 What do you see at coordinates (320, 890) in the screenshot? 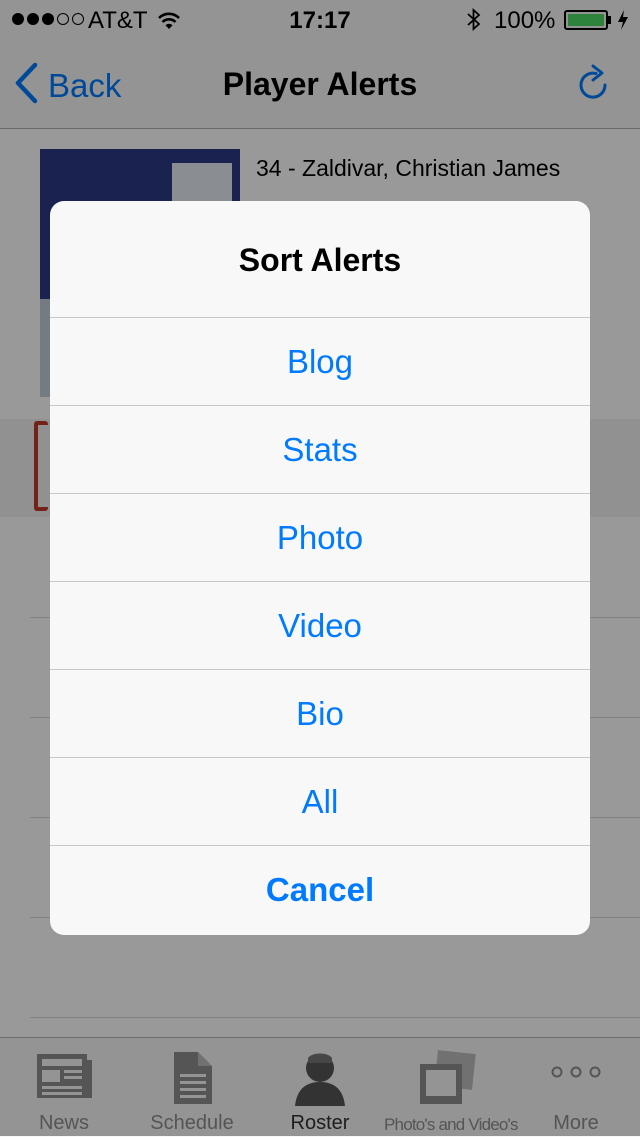
I see `cancel-button: Cancel` at bounding box center [320, 890].